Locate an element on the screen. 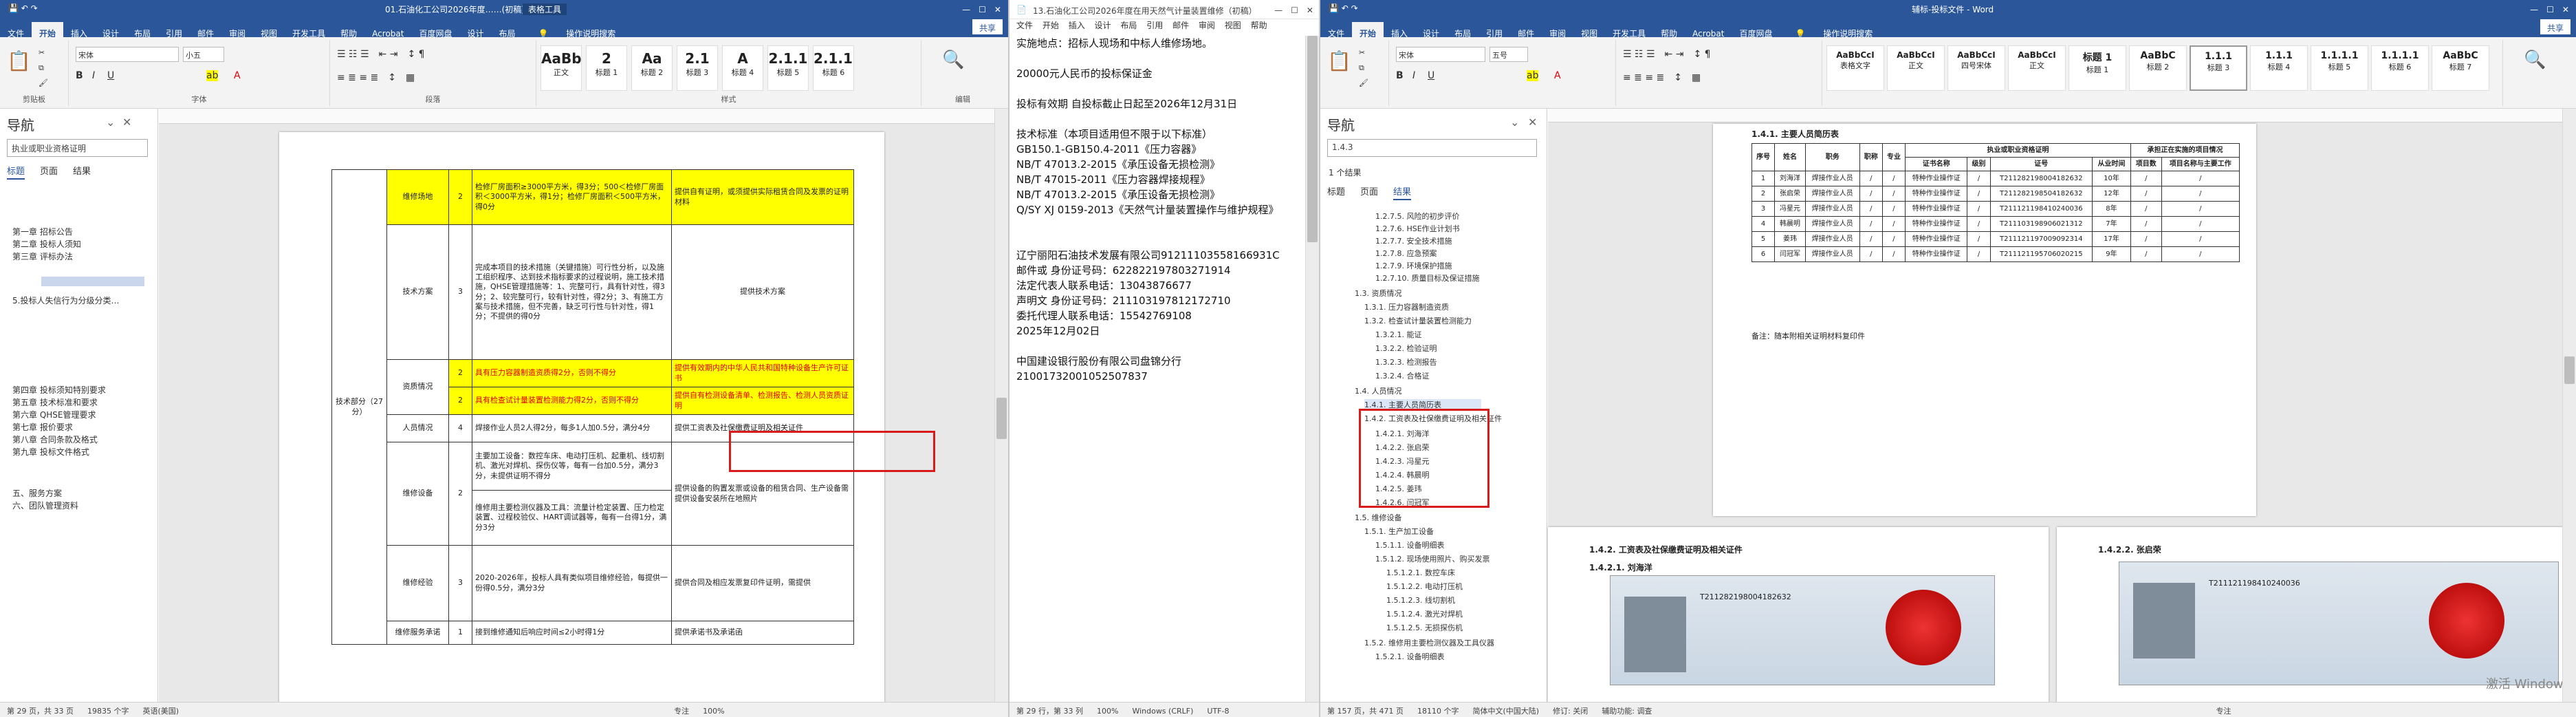 This screenshot has width=2576, height=717. style-option: 1.1.1.1 标题 5 is located at coordinates (2339, 68).